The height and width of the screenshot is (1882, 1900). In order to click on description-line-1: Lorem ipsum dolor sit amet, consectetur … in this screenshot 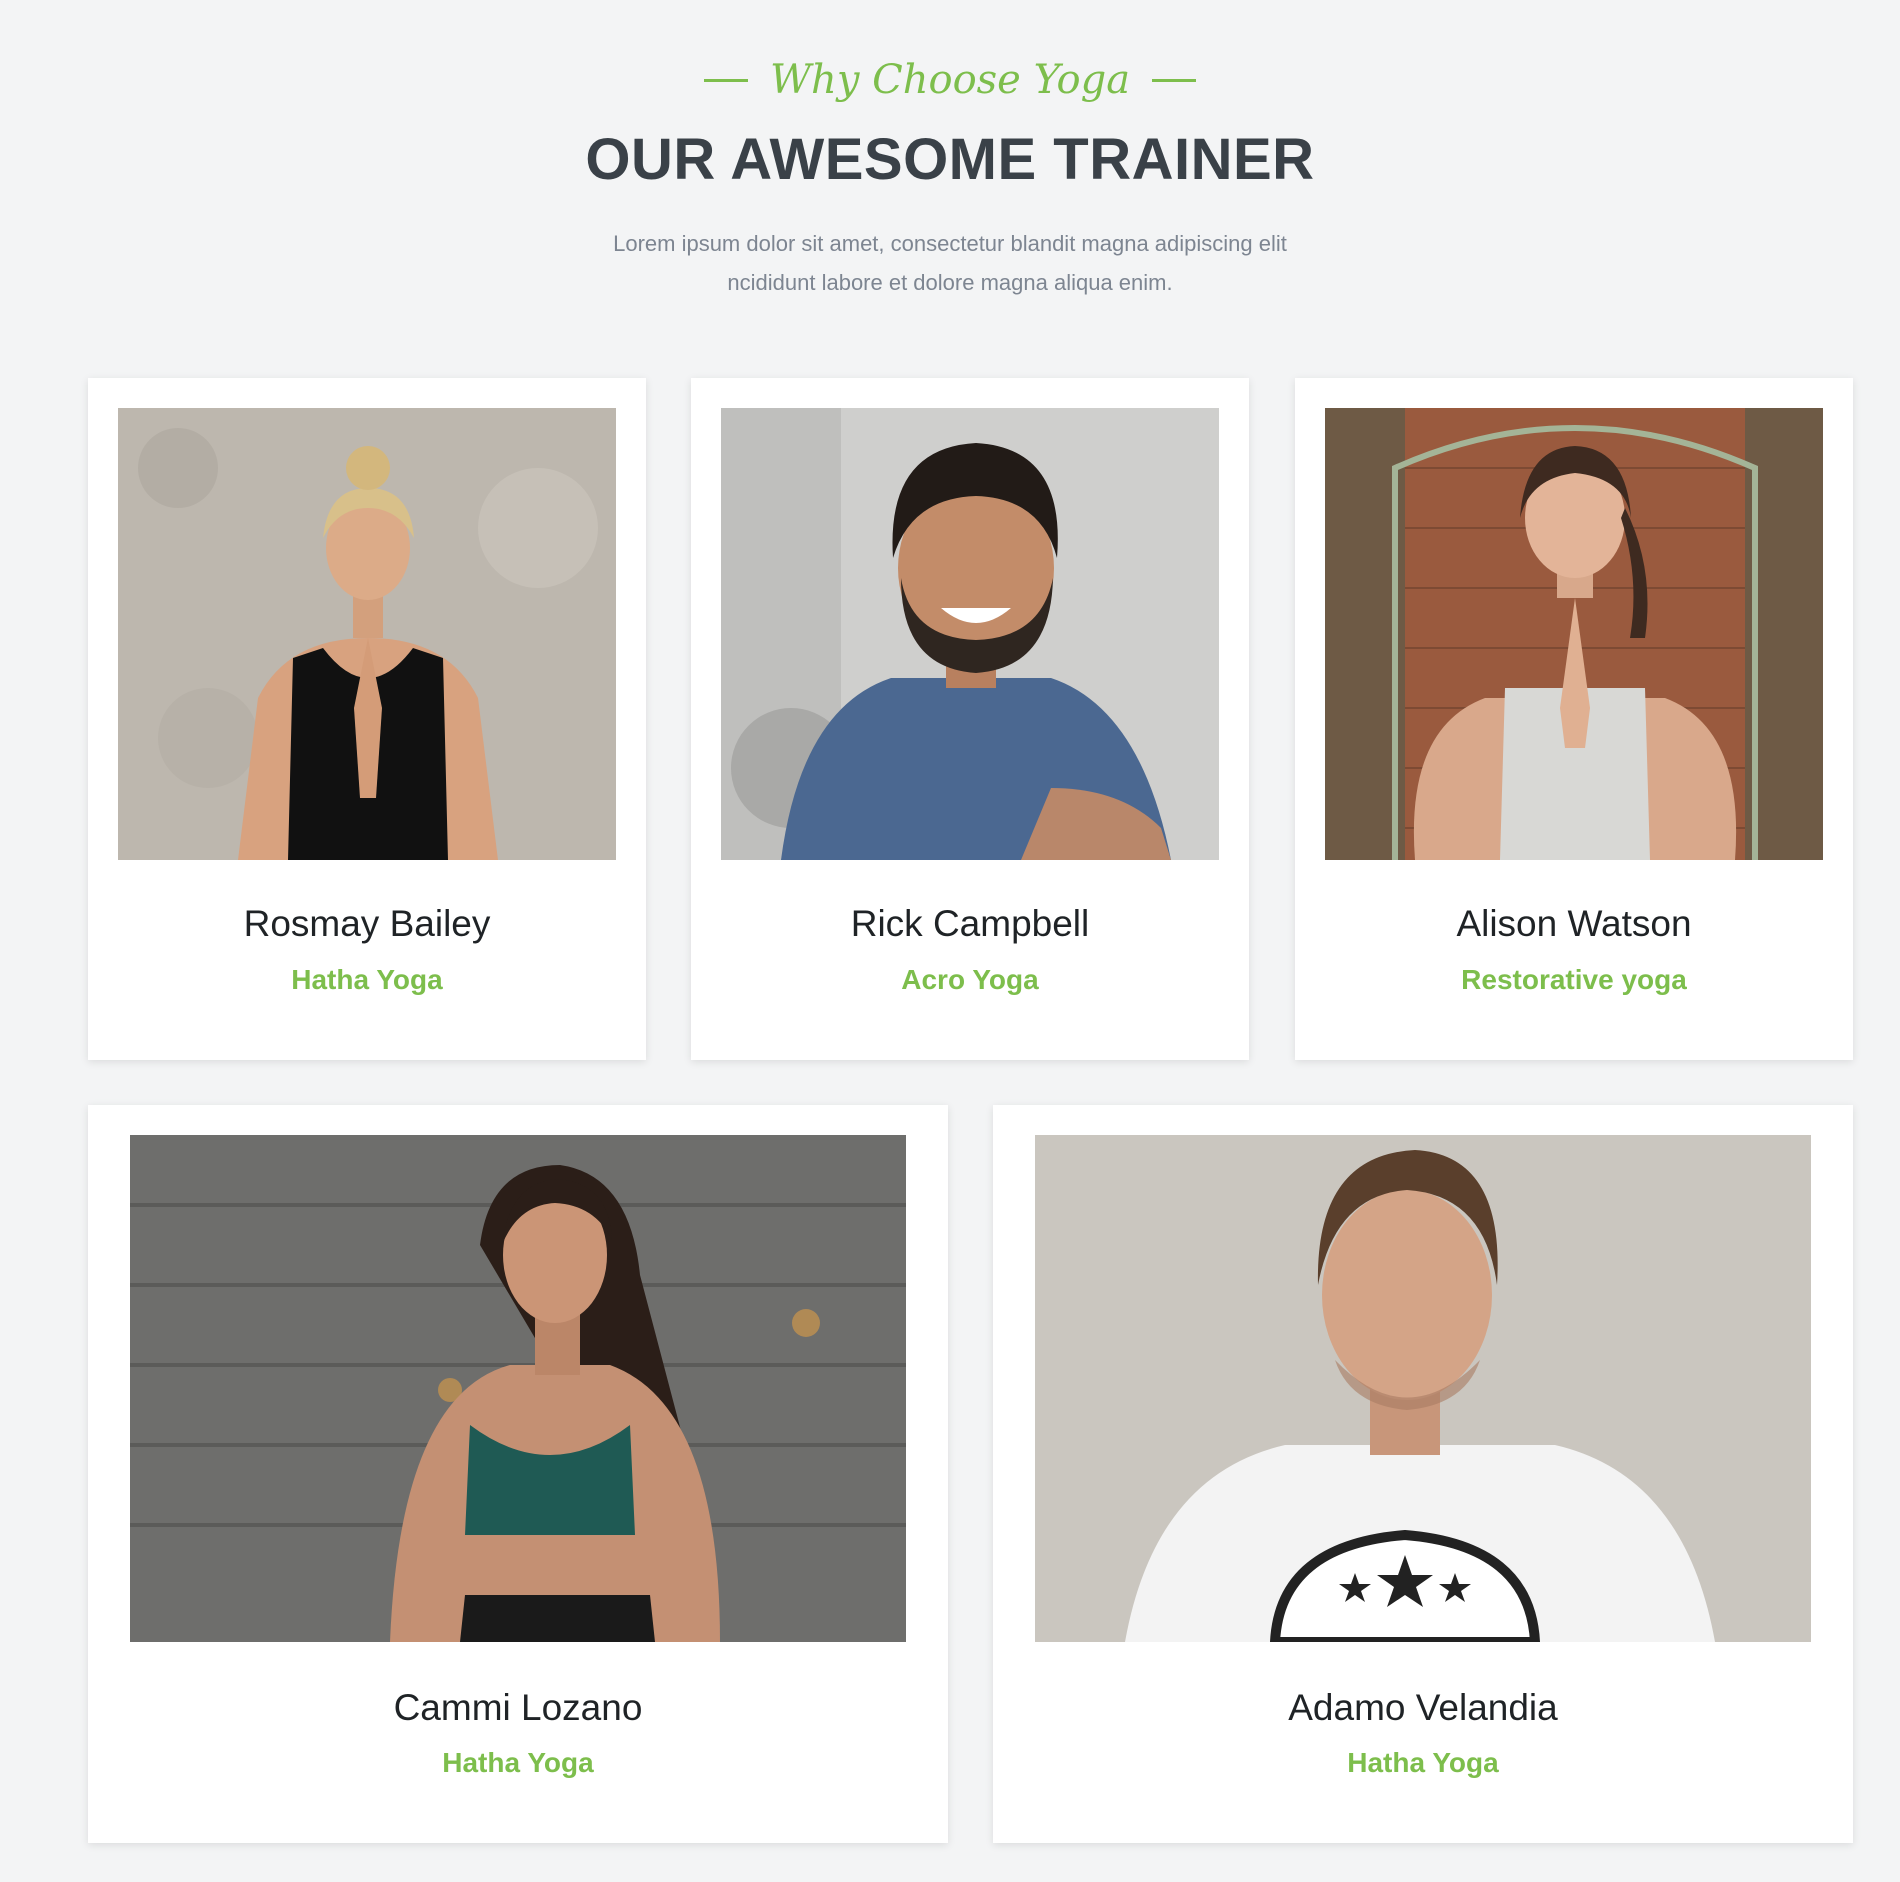, I will do `click(950, 243)`.